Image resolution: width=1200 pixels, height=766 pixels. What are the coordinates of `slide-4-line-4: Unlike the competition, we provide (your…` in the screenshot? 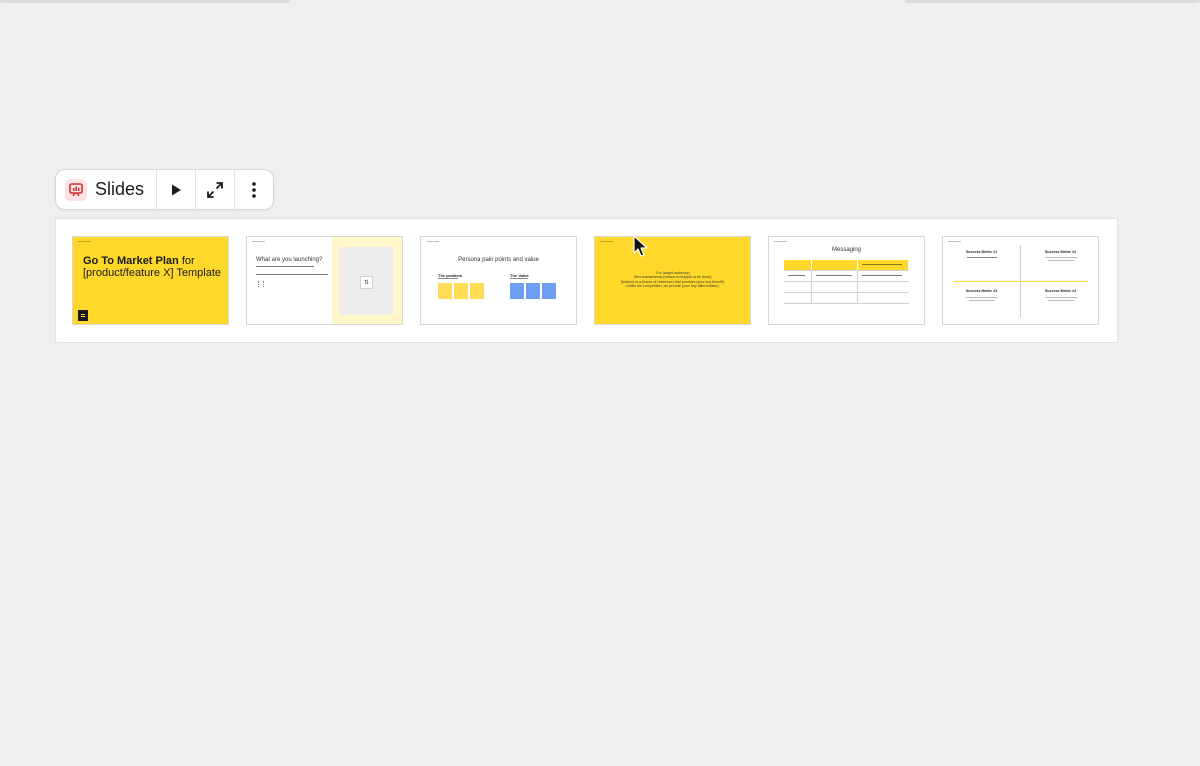 It's located at (673, 286).